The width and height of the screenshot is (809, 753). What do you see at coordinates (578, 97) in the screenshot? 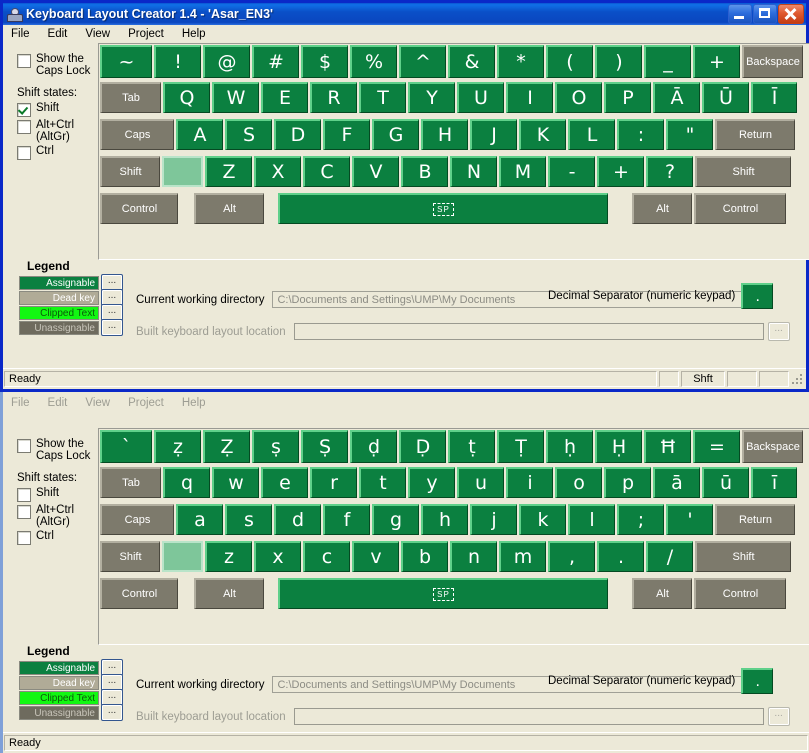
I see `key-o: O` at bounding box center [578, 97].